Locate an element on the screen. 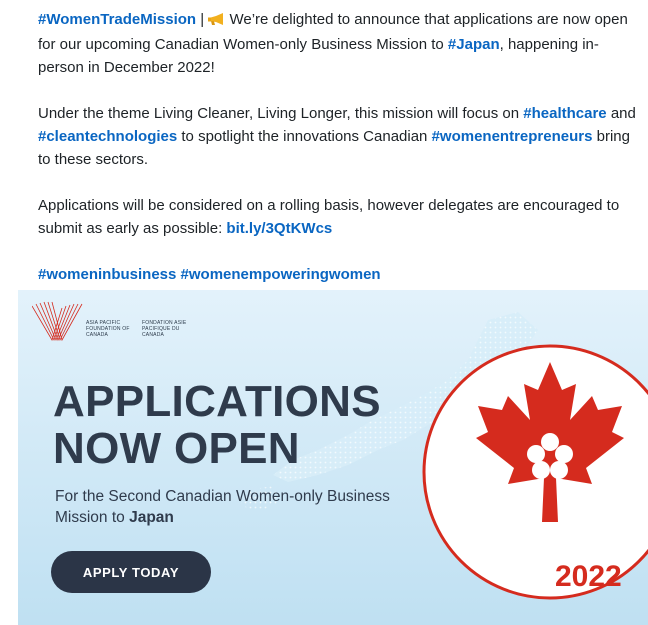 The height and width of the screenshot is (625, 648). headline-line-2: NOW OPEN is located at coordinates (176, 448).